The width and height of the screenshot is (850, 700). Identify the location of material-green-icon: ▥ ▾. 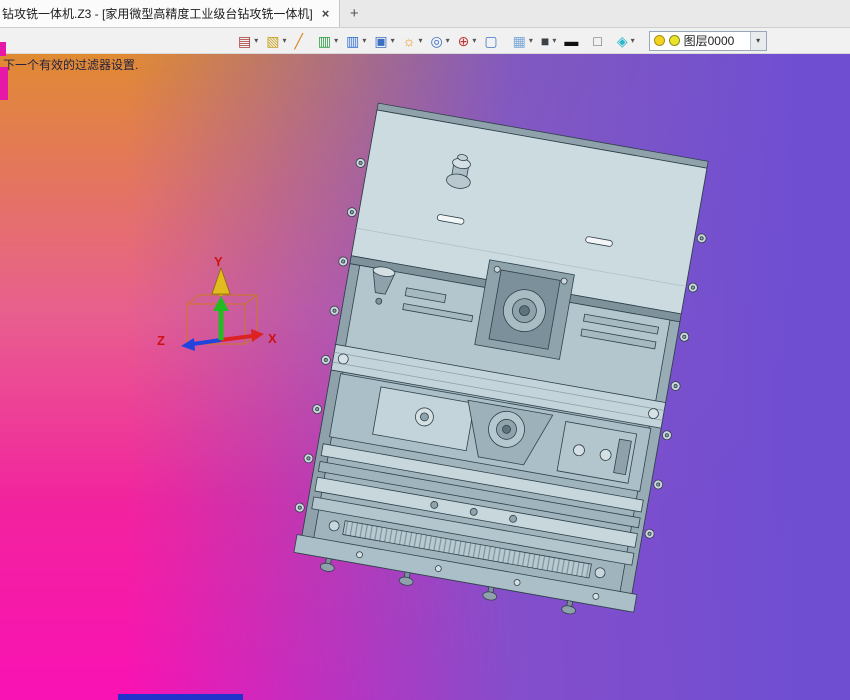
(329, 41).